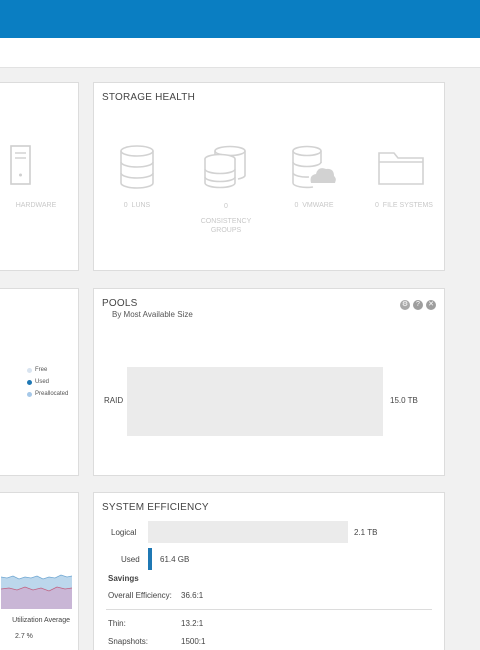 The width and height of the screenshot is (480, 650). I want to click on pool-capacity-bar, so click(255, 401).